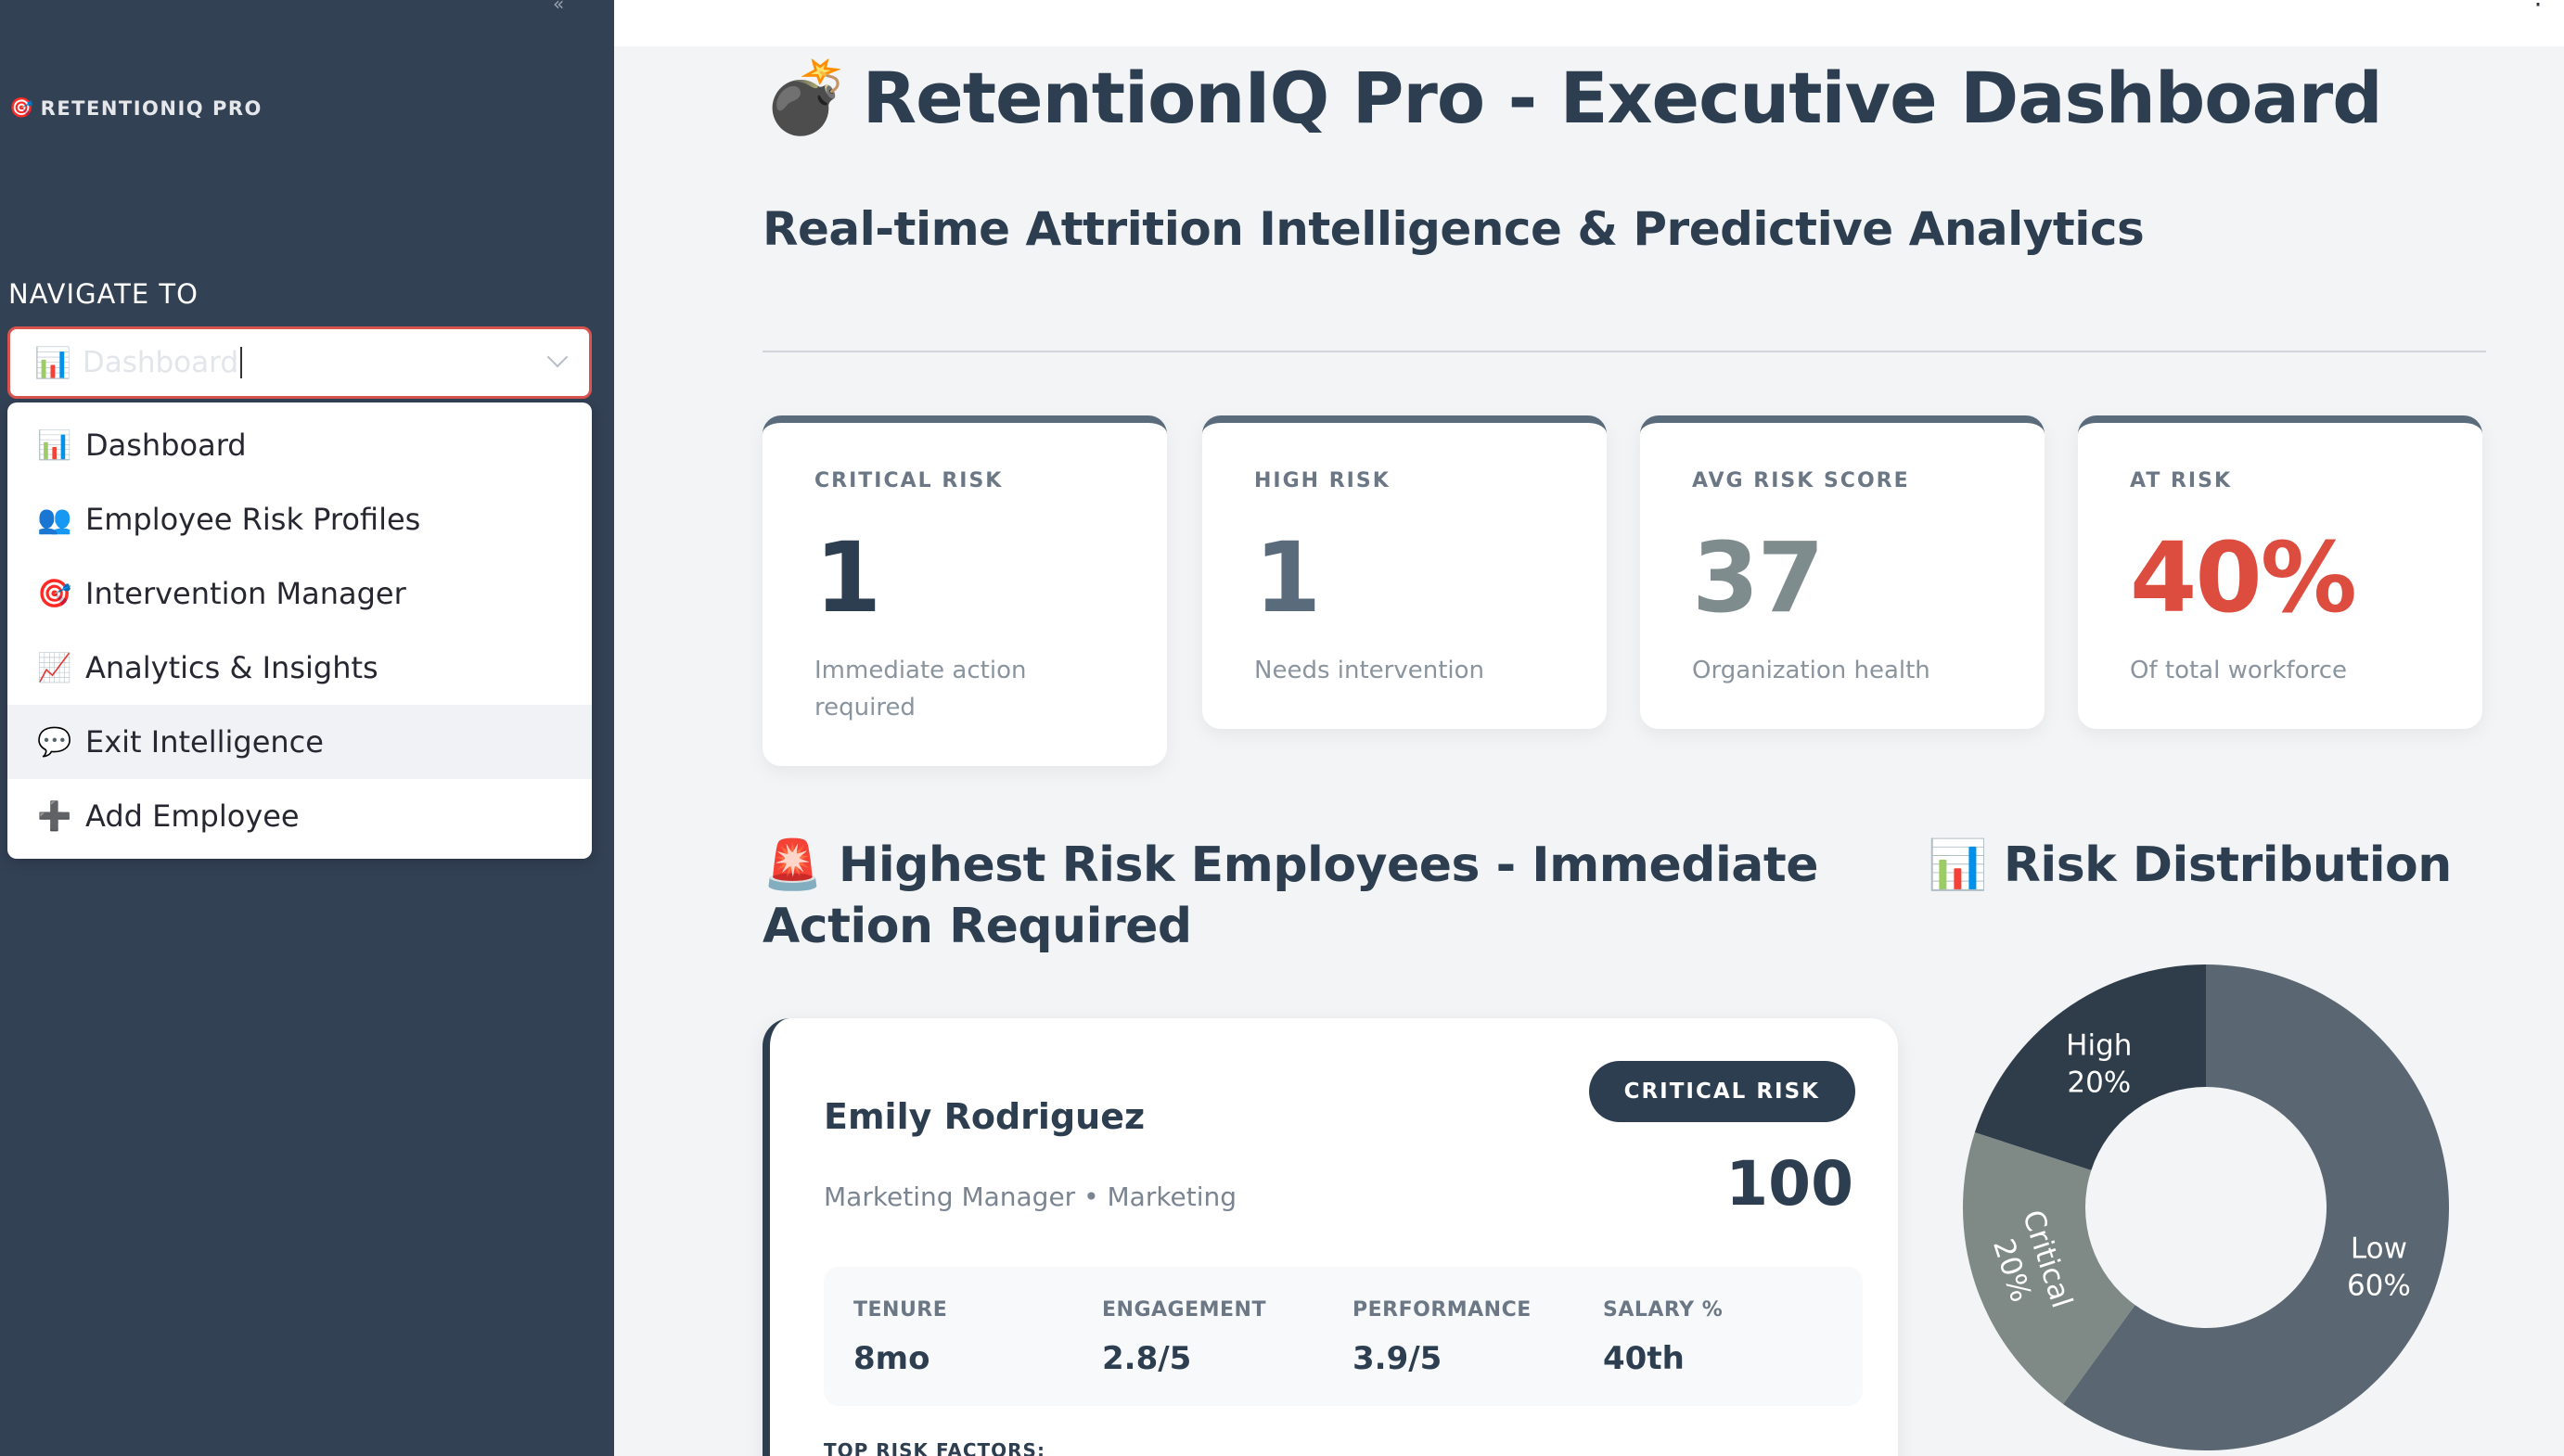 The image size is (2564, 1456). I want to click on stat-engagement: ENGAGEMENT 2.8/5, so click(1184, 1337).